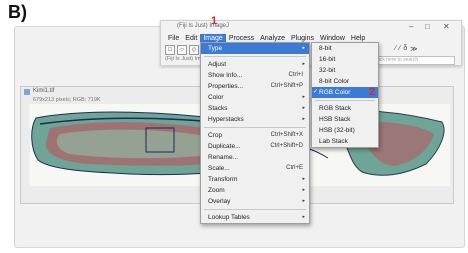 This screenshot has width=468, height=253. What do you see at coordinates (67, 100) in the screenshot?
I see `image-window-info: 679x213 pixels; RGB; 719K` at bounding box center [67, 100].